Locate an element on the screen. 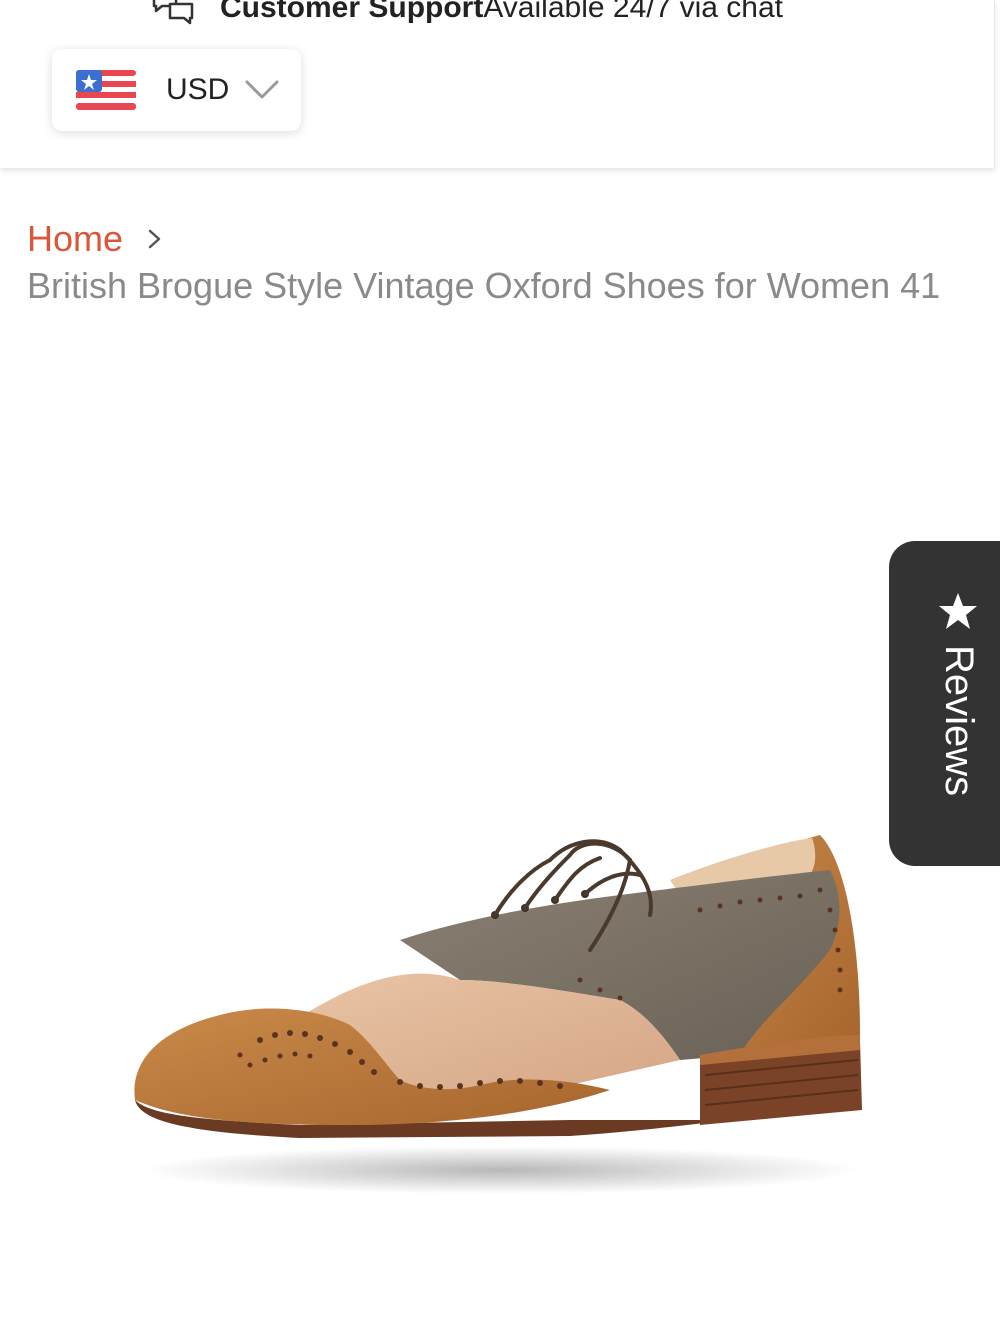  reviews-tab: Reviews is located at coordinates (944, 703).